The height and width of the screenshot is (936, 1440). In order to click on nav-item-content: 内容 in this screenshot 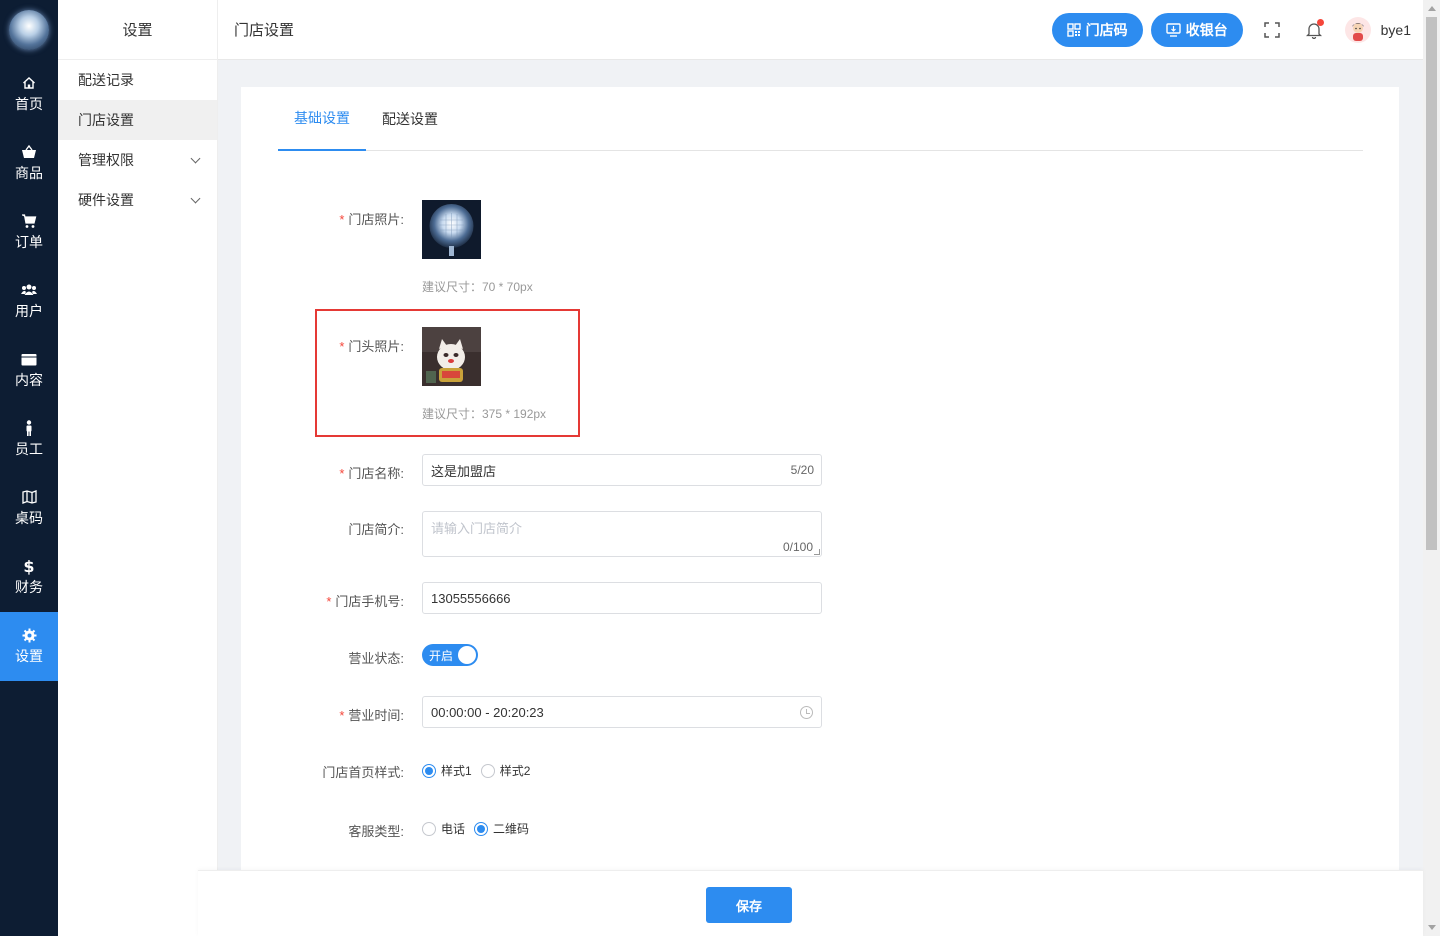, I will do `click(29, 370)`.